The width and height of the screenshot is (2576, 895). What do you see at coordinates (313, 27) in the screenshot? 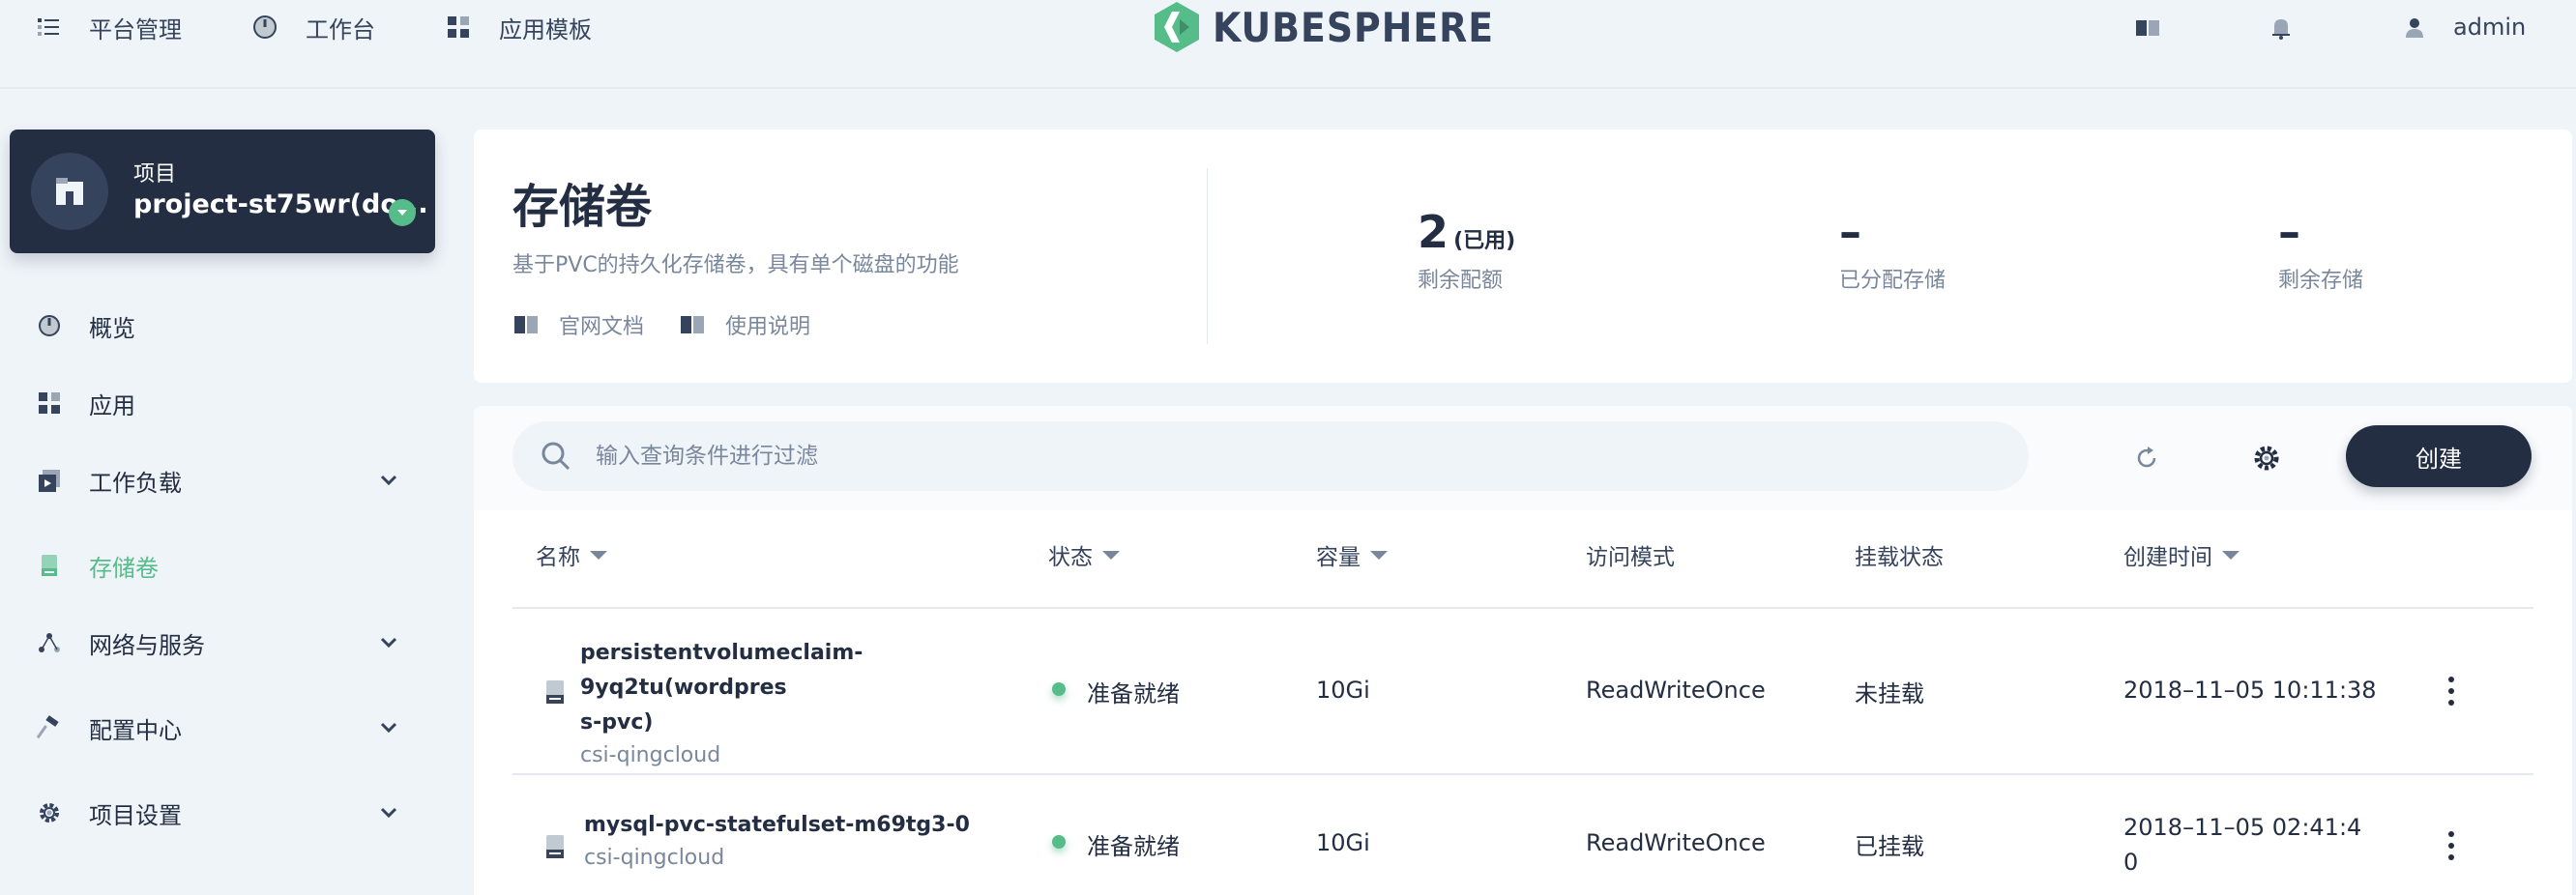
I see `nav-workbench: 工作台` at bounding box center [313, 27].